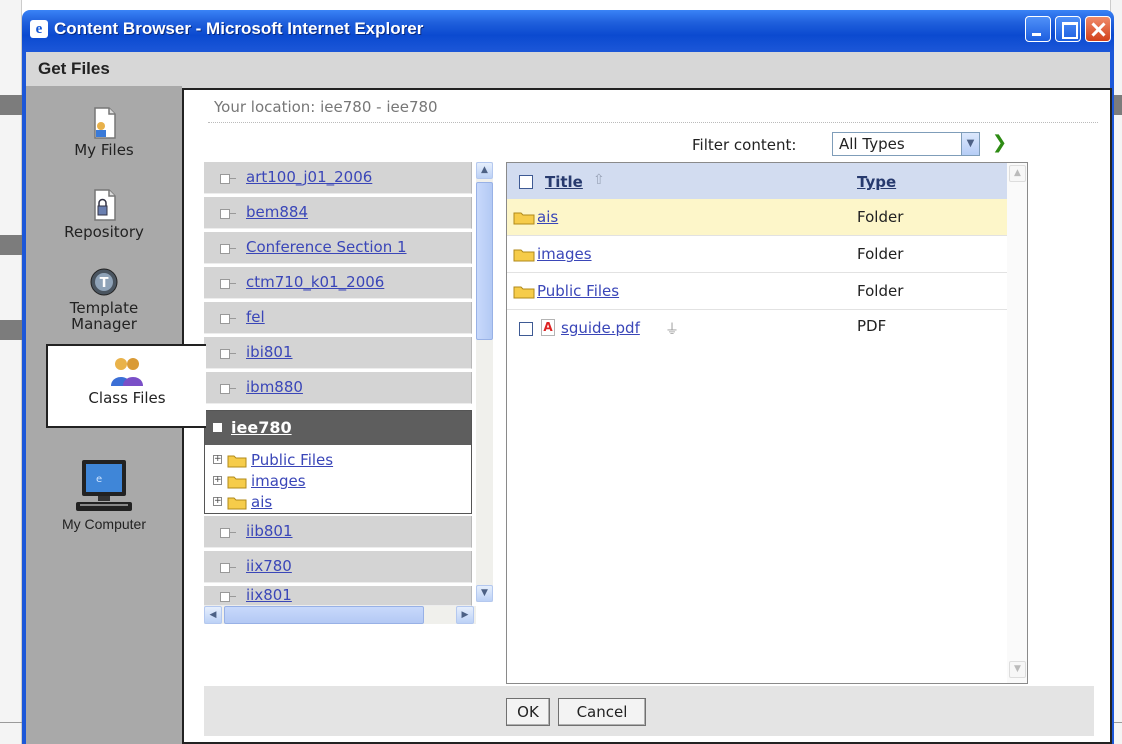  What do you see at coordinates (599, 180) in the screenshot?
I see `sort-up-icon: ⇧` at bounding box center [599, 180].